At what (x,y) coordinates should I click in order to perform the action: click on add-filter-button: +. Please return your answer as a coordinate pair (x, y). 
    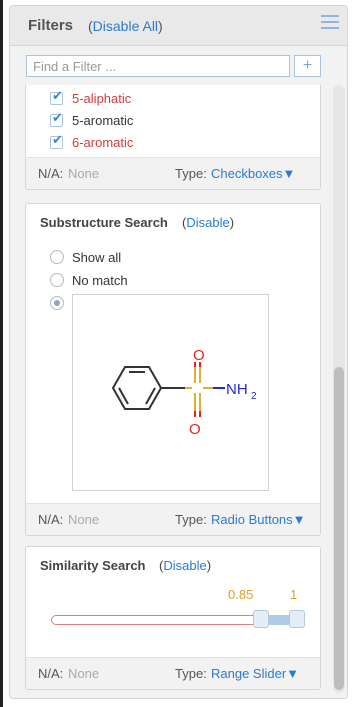
    Looking at the image, I should click on (307, 66).